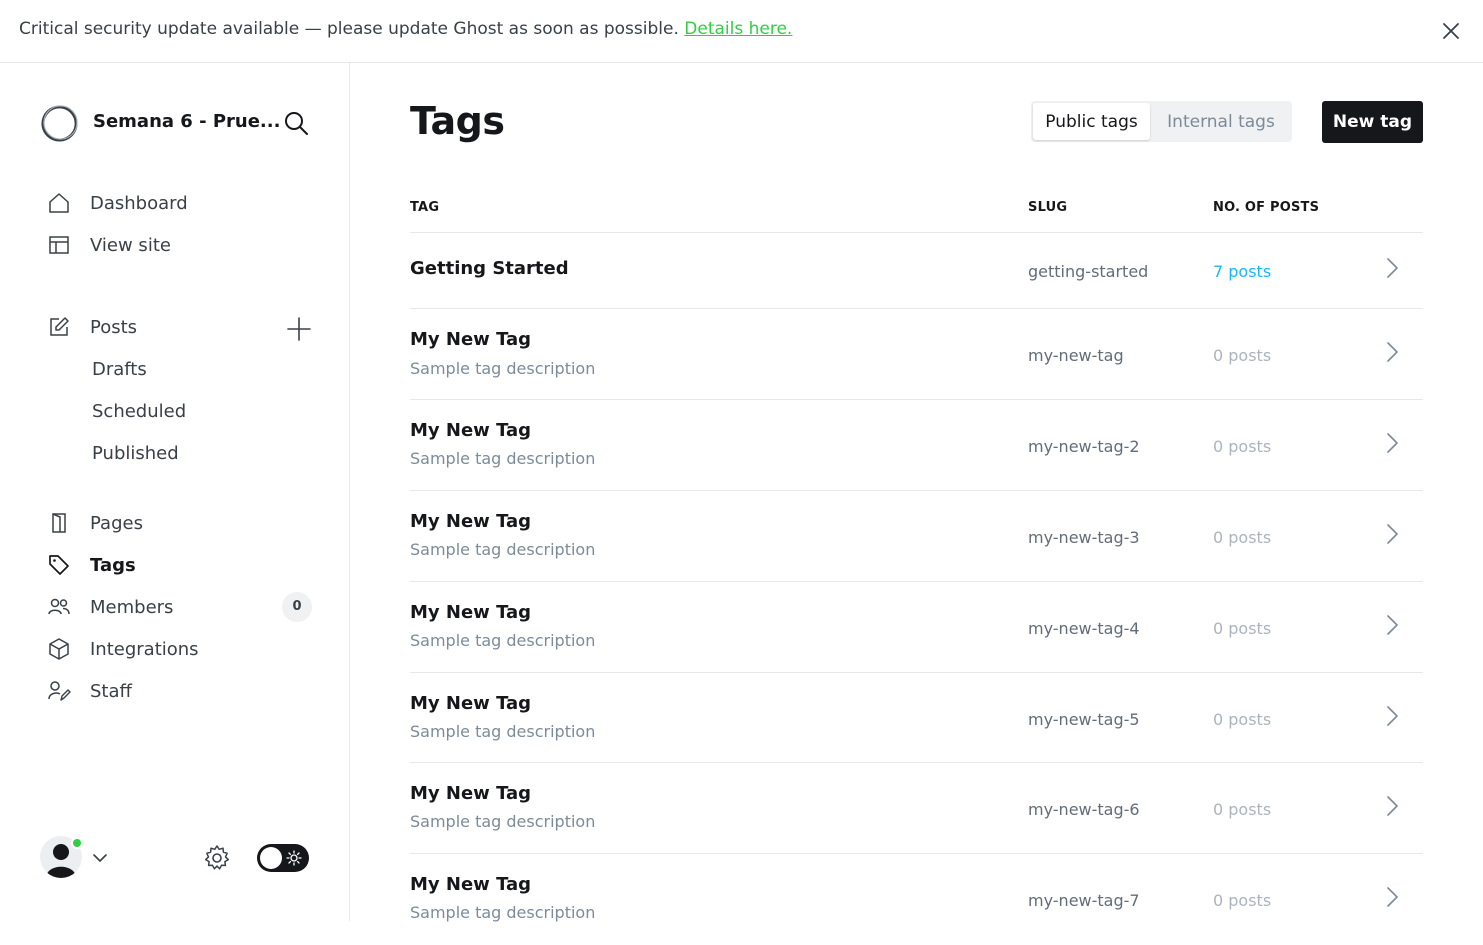 The width and height of the screenshot is (1483, 945). What do you see at coordinates (738, 29) in the screenshot?
I see `banner-details-link: Details here.` at bounding box center [738, 29].